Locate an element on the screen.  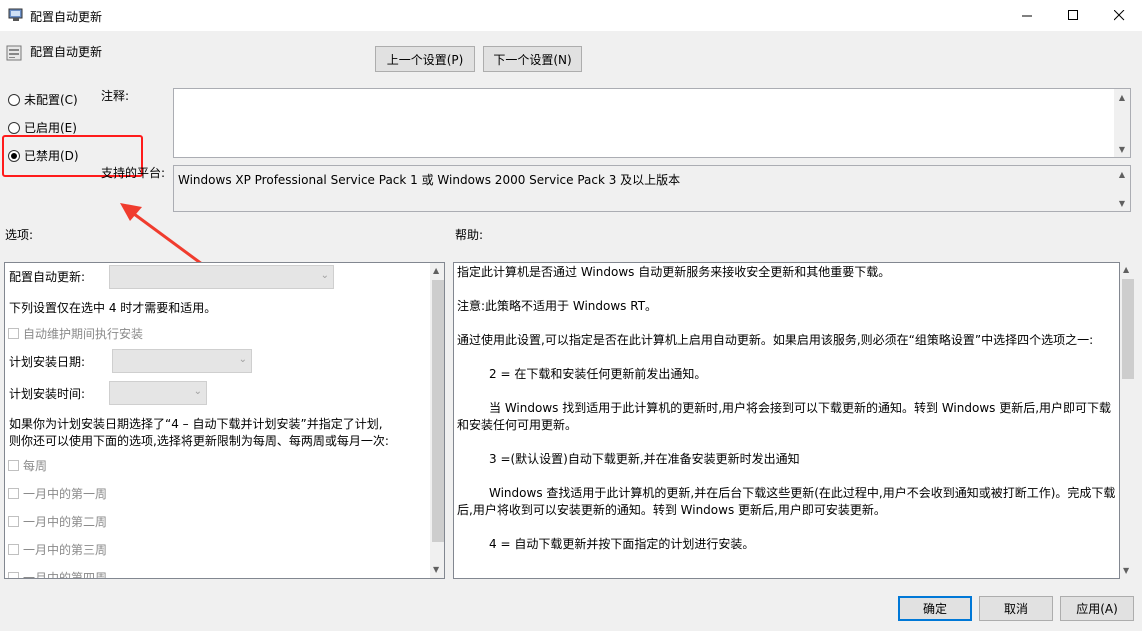
help-paragraph: 2 = 在下载和安装任何更新前发出通知。 is located at coordinates (598, 374).